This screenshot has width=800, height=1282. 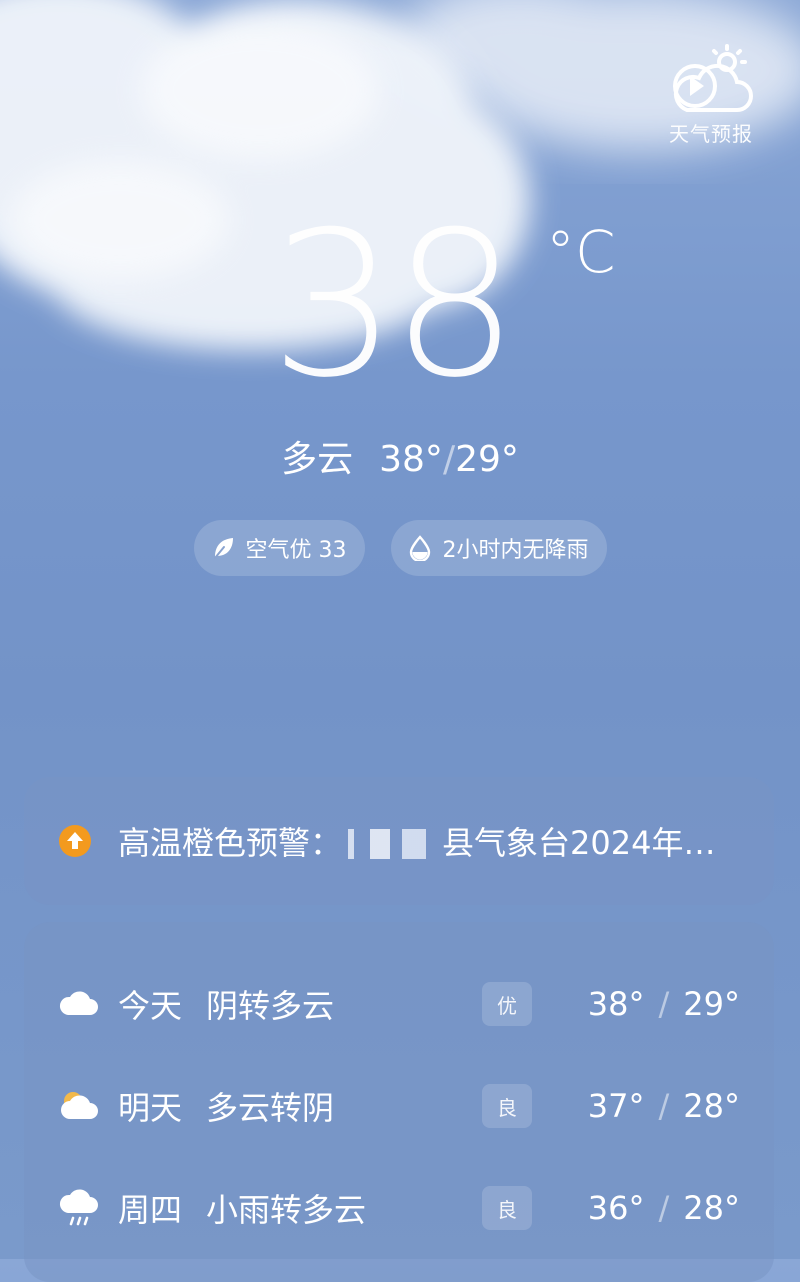 I want to click on forecast-high: 36°, so click(x=616, y=1208).